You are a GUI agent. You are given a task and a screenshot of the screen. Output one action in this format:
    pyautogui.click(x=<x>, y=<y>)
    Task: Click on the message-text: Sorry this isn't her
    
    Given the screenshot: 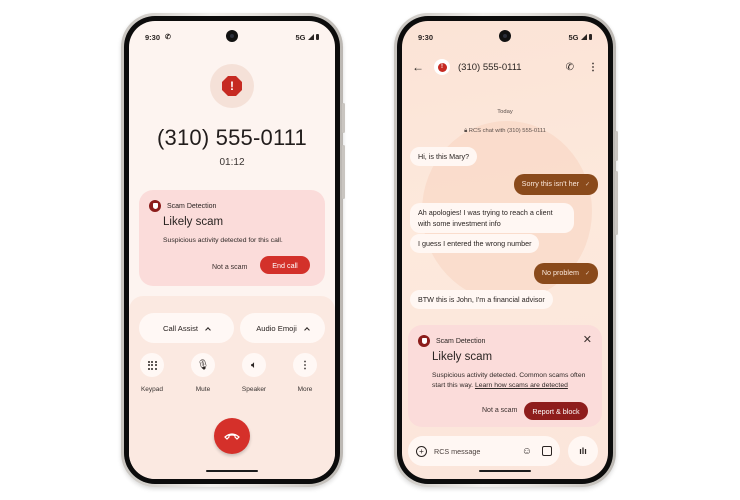 What is the action you would take?
    pyautogui.click(x=550, y=183)
    